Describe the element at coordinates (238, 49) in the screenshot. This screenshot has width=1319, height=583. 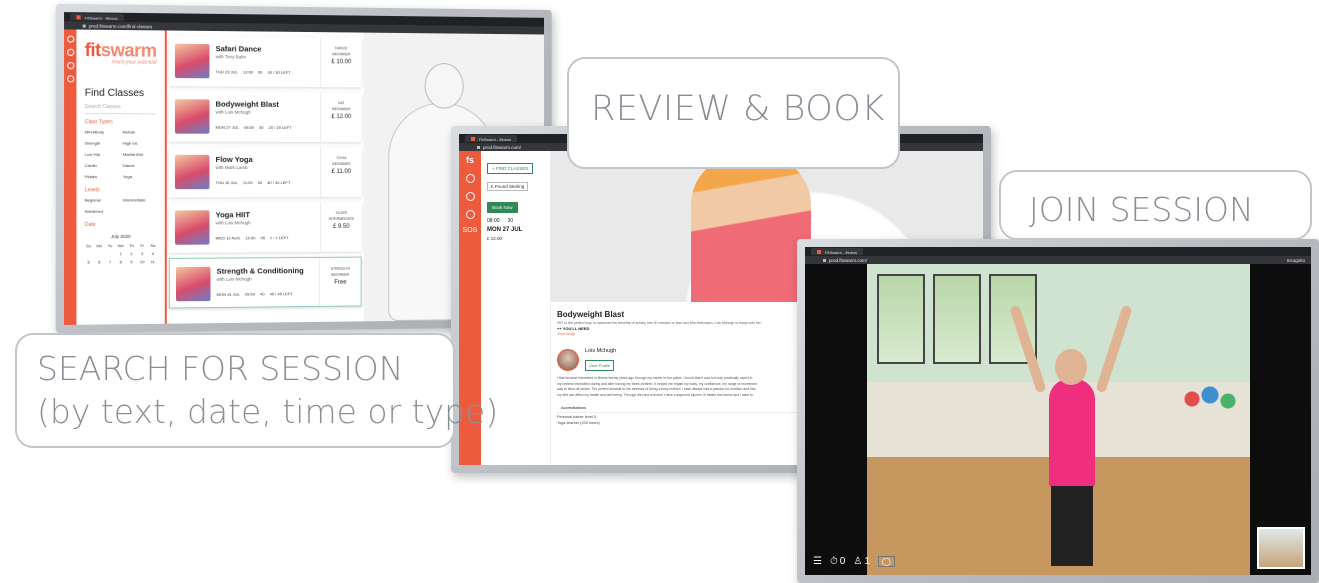
I see `class-title: Safari Dance` at that location.